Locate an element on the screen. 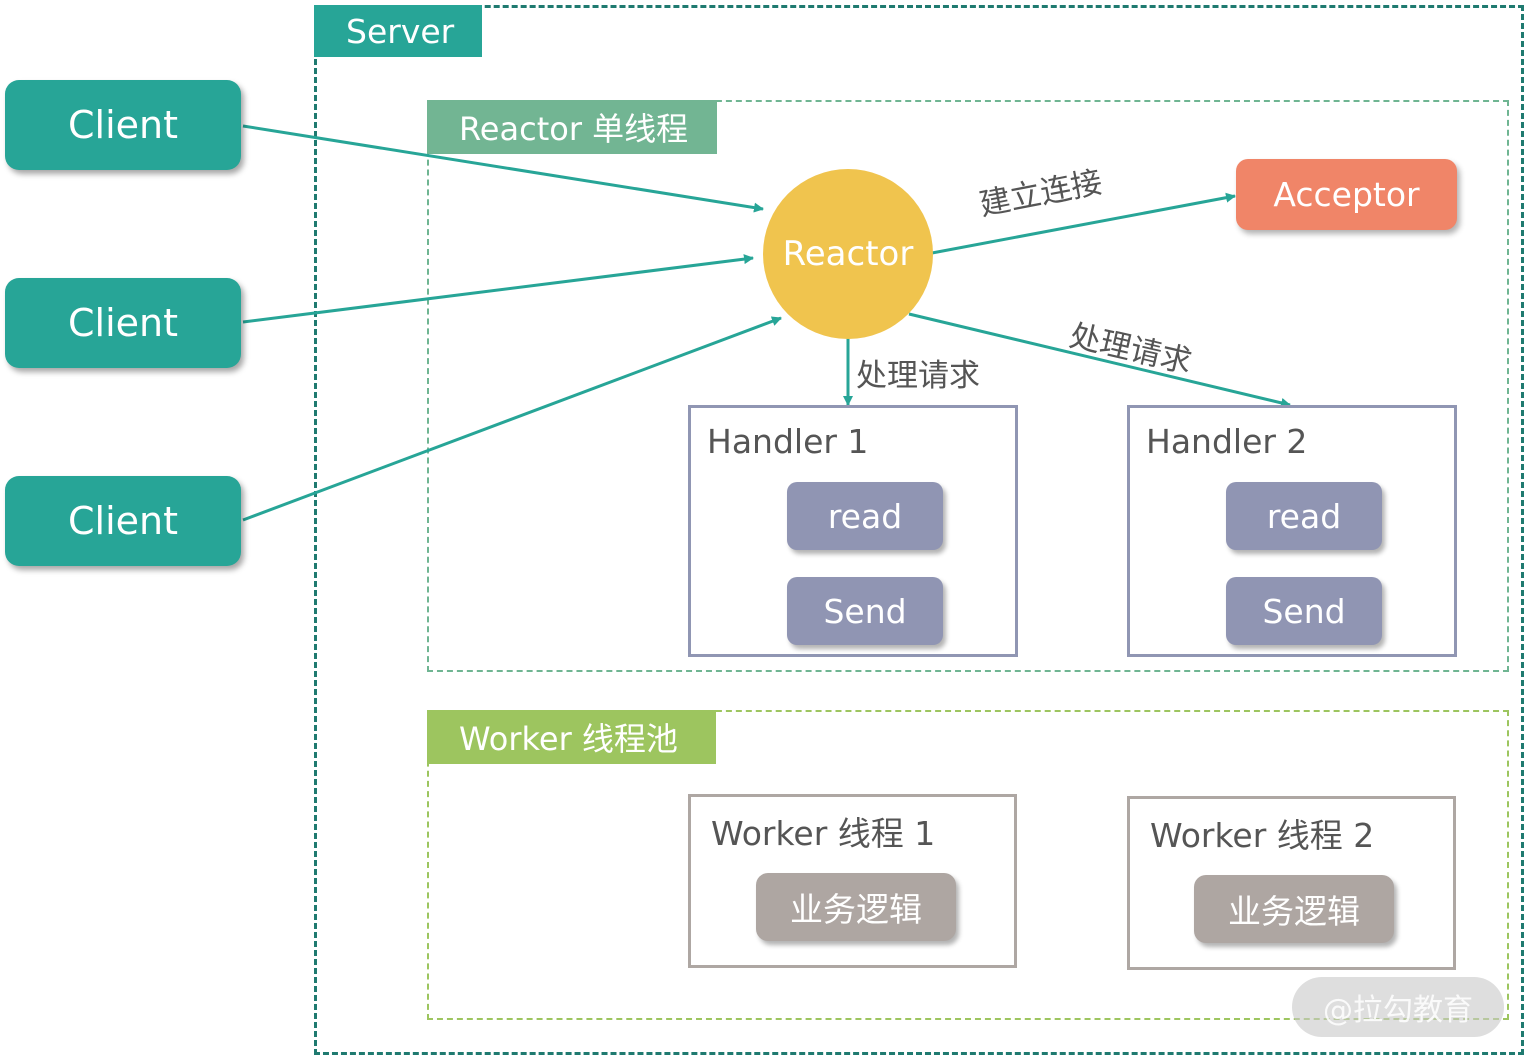 The height and width of the screenshot is (1057, 1526). worker-box-2: Worker 线程 2 业务逻辑 is located at coordinates (1291, 883).